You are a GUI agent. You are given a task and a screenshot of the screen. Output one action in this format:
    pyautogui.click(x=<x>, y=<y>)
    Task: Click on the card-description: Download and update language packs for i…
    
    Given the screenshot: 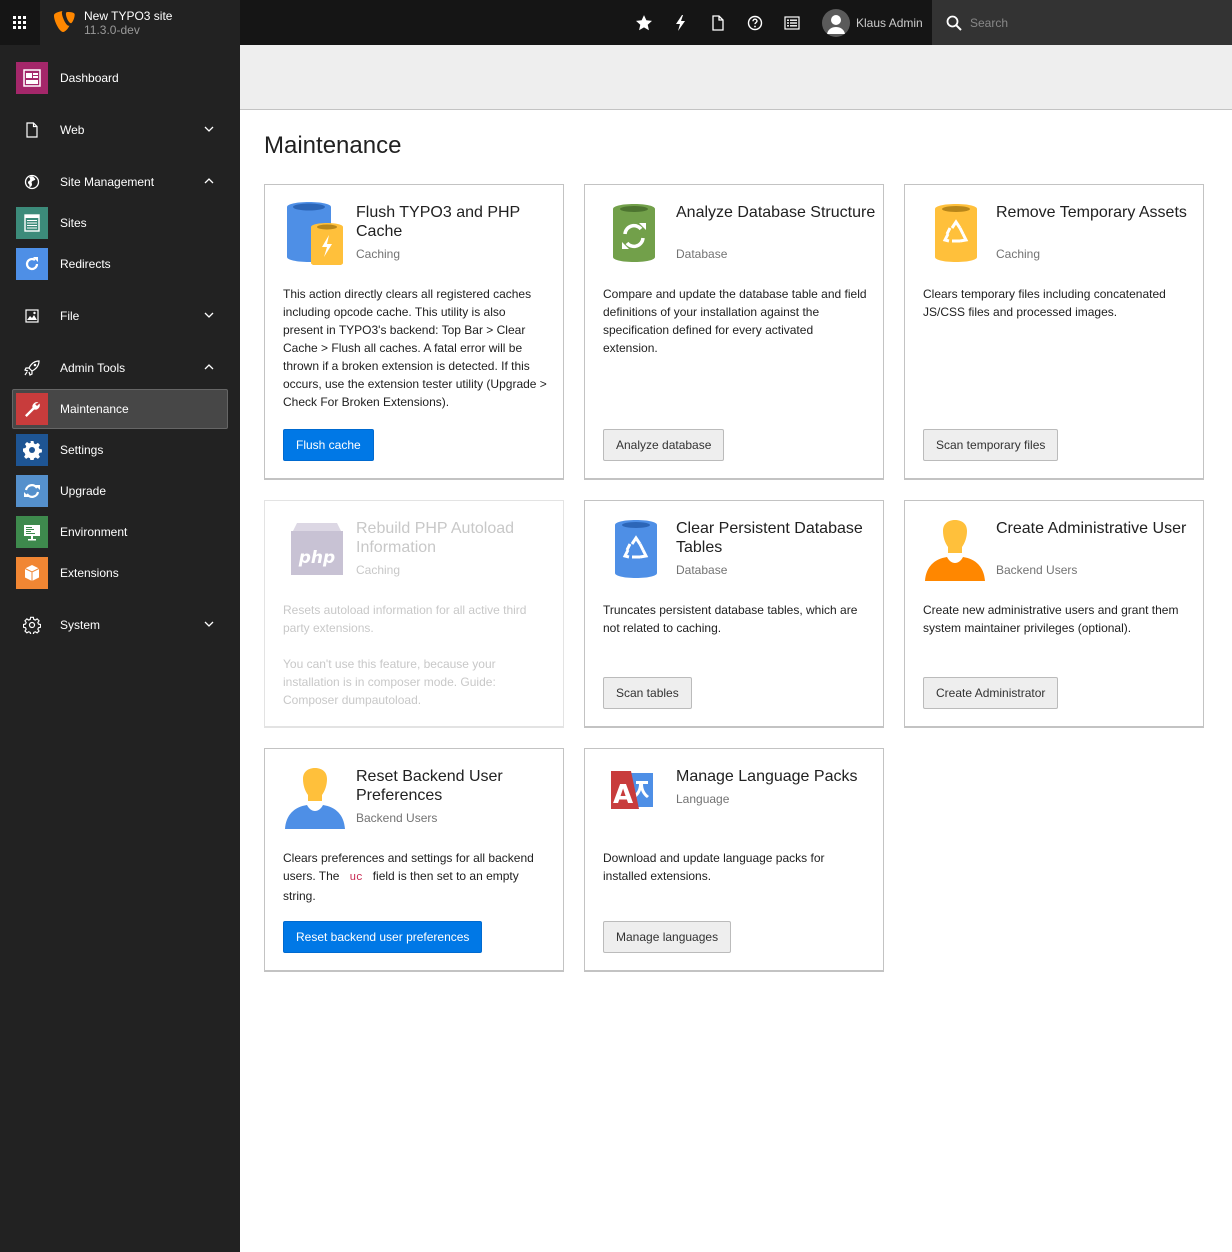 What is the action you would take?
    pyautogui.click(x=714, y=867)
    